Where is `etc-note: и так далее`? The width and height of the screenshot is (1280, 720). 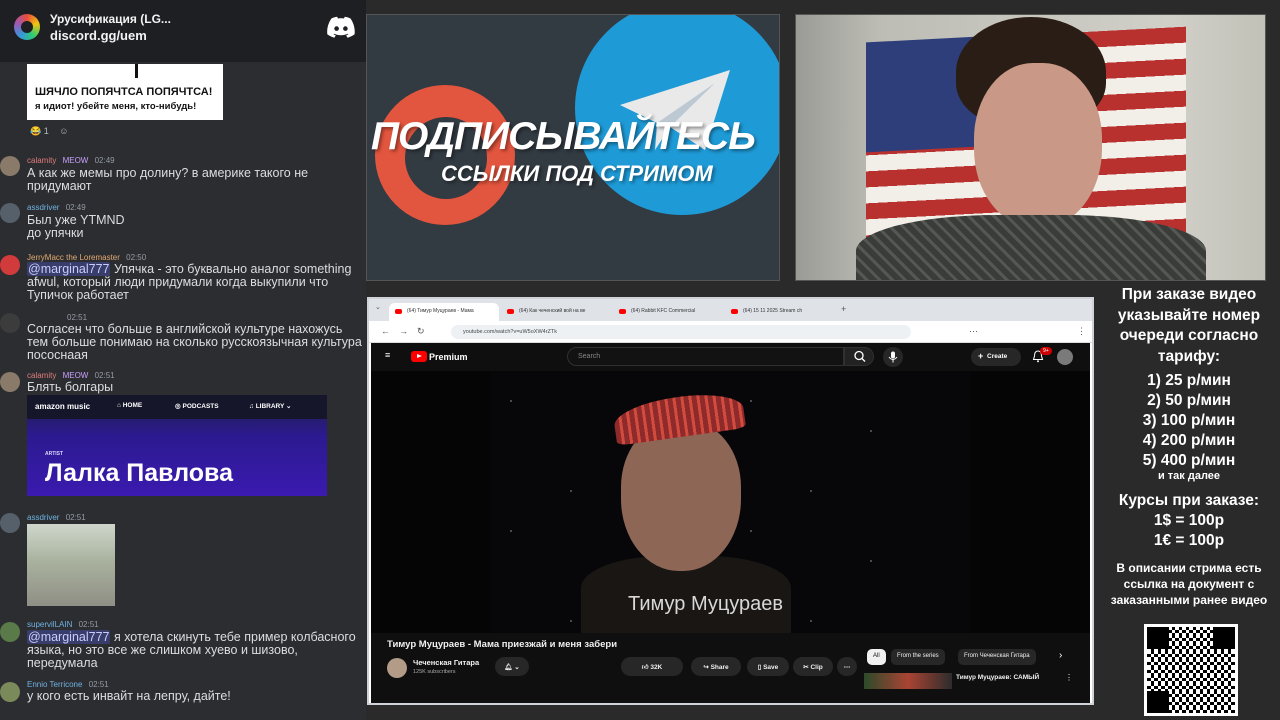 etc-note: и так далее is located at coordinates (1189, 476).